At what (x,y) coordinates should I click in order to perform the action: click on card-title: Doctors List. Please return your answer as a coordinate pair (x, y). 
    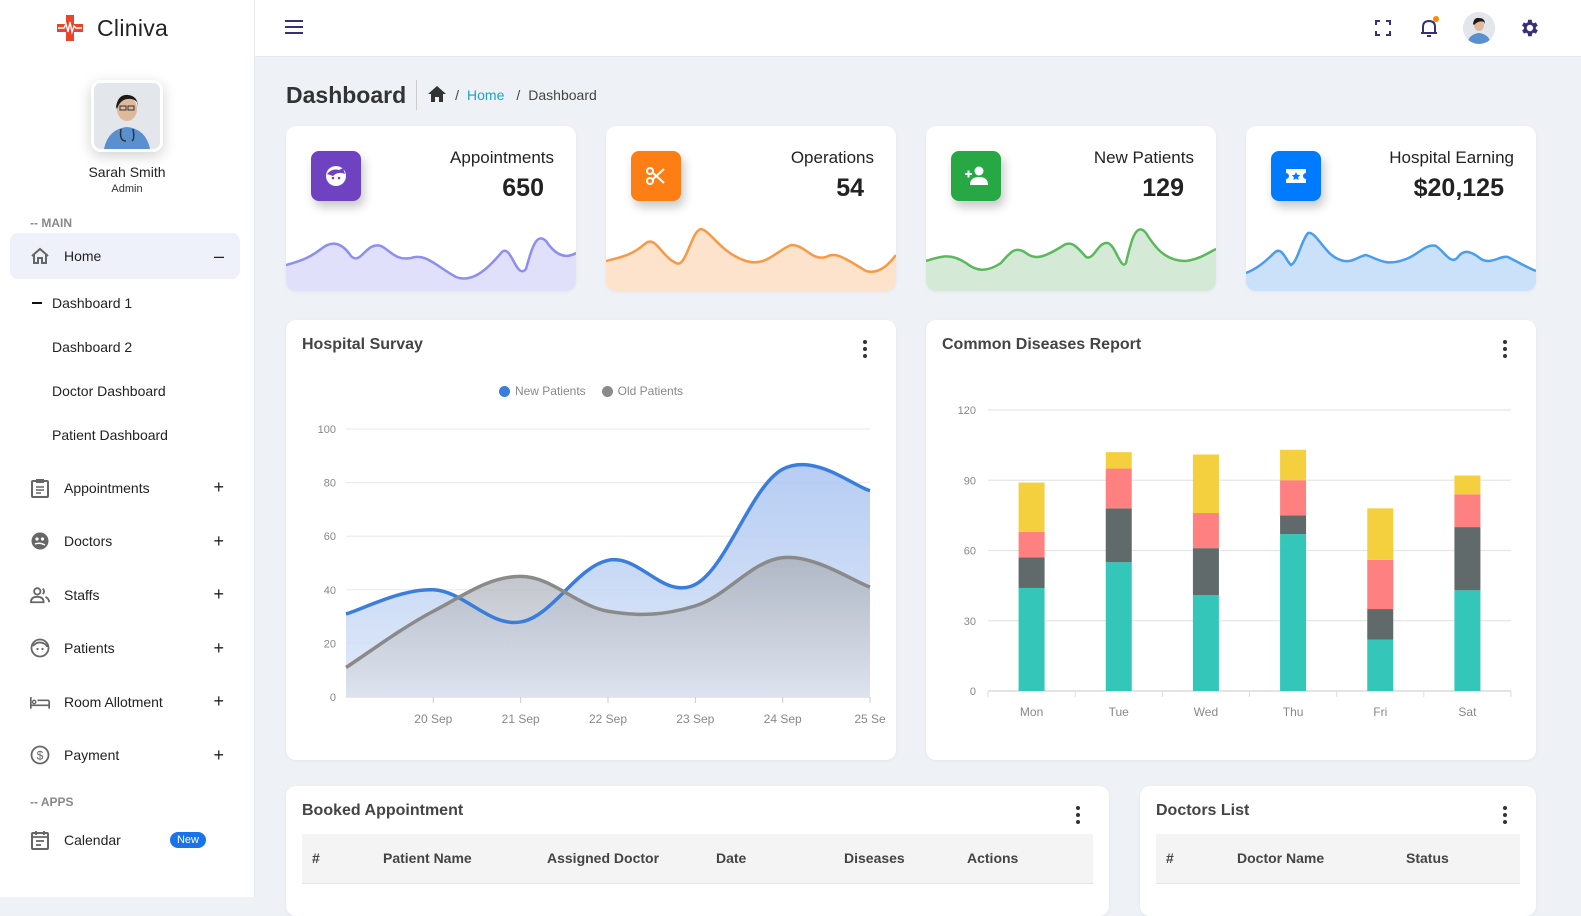
    Looking at the image, I should click on (1203, 810).